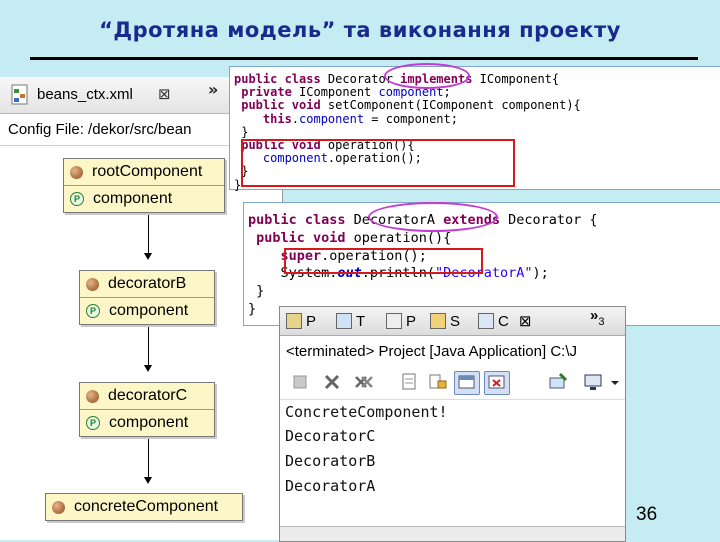  I want to click on clear-console-button, so click(410, 382).